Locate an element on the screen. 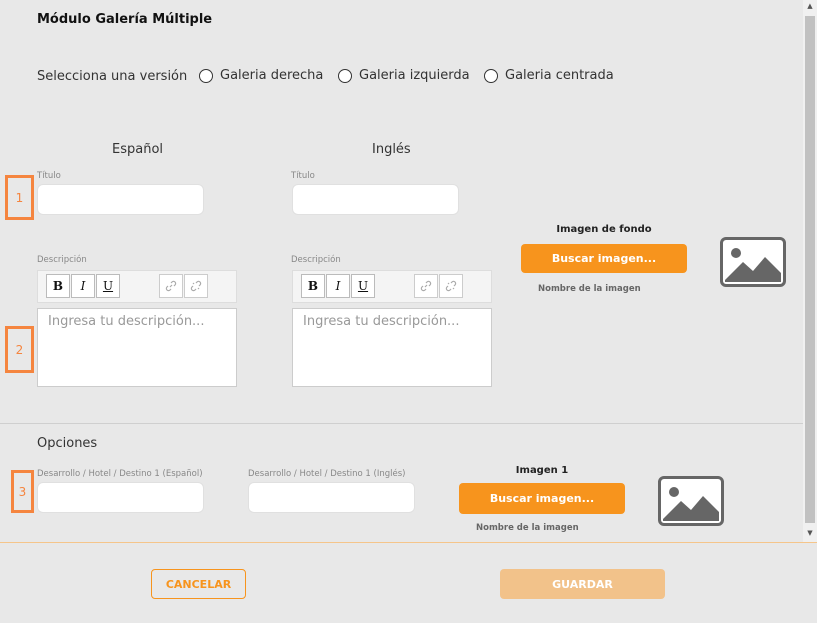  title-input-en is located at coordinates (375, 199).